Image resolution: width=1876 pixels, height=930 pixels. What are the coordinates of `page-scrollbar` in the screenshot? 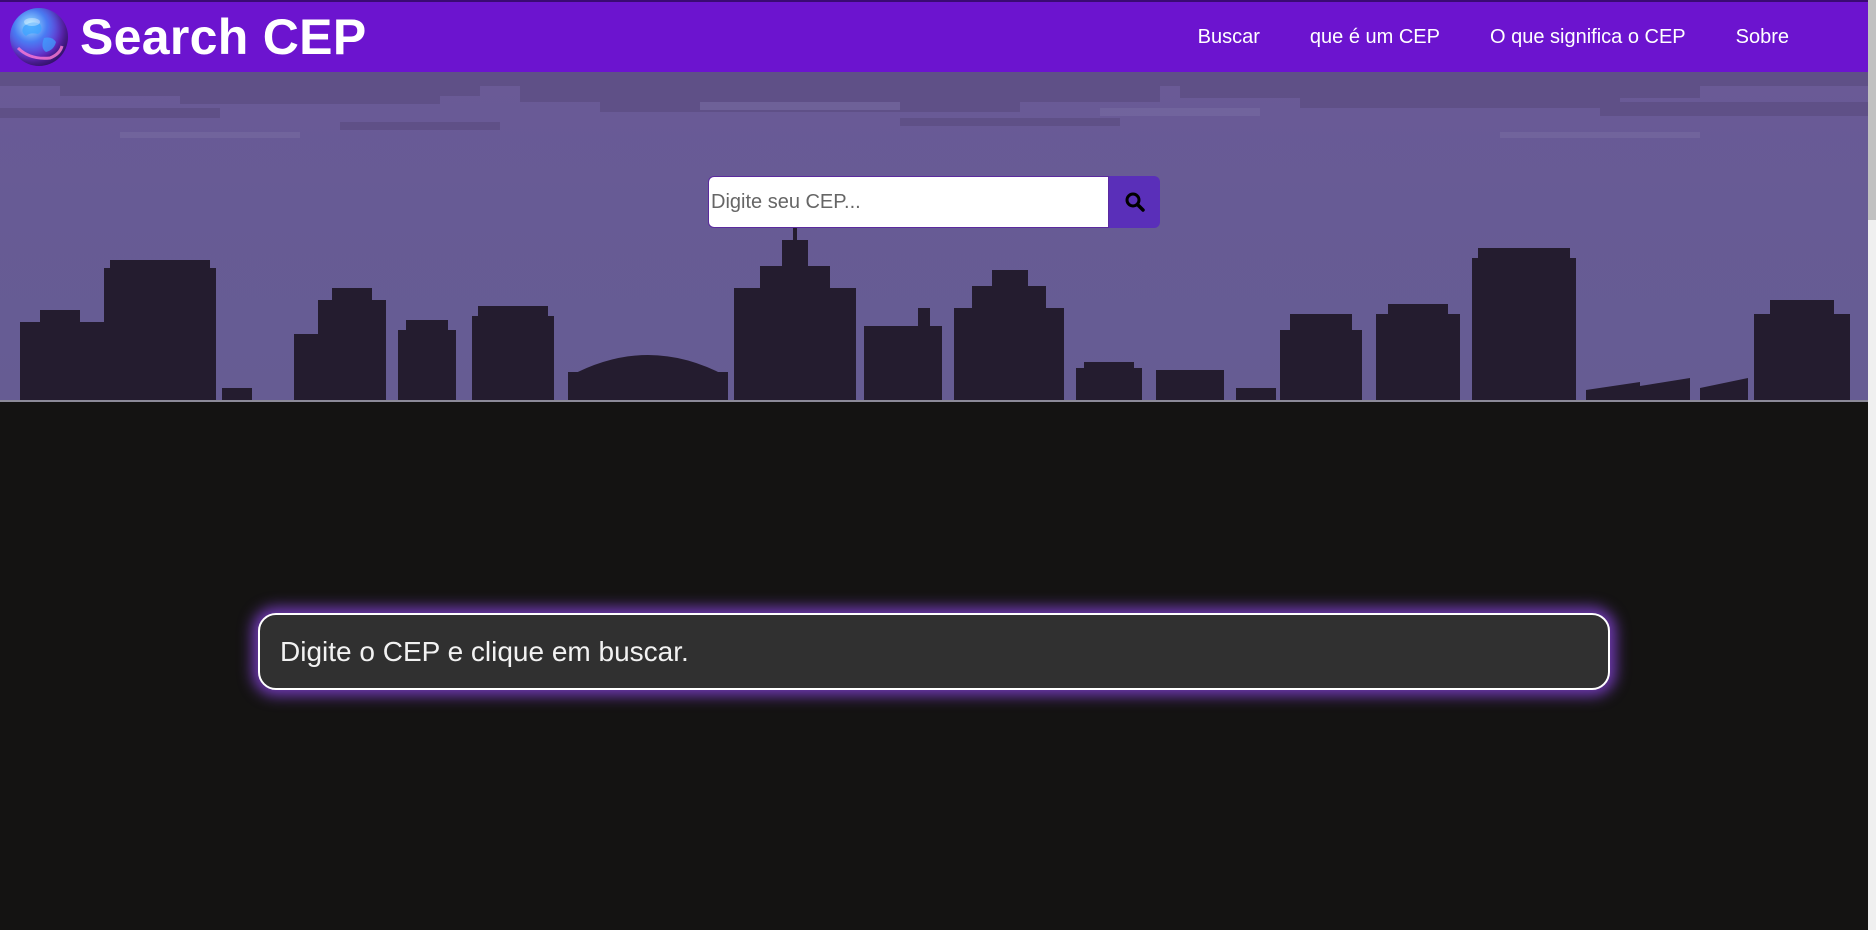 It's located at (1872, 465).